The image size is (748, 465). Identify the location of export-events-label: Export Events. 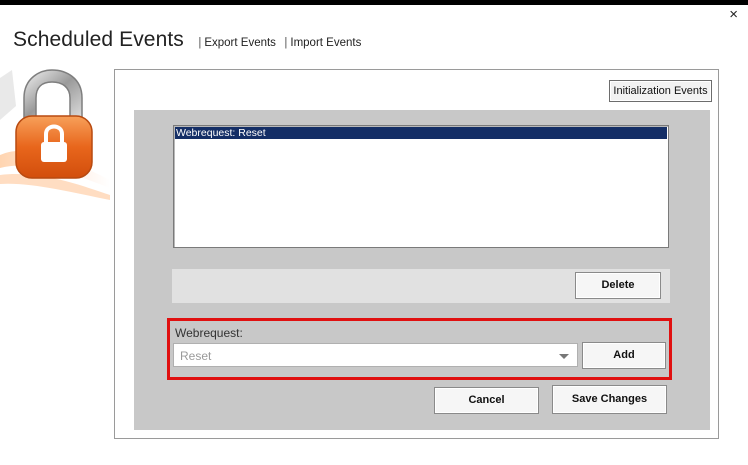
(240, 43).